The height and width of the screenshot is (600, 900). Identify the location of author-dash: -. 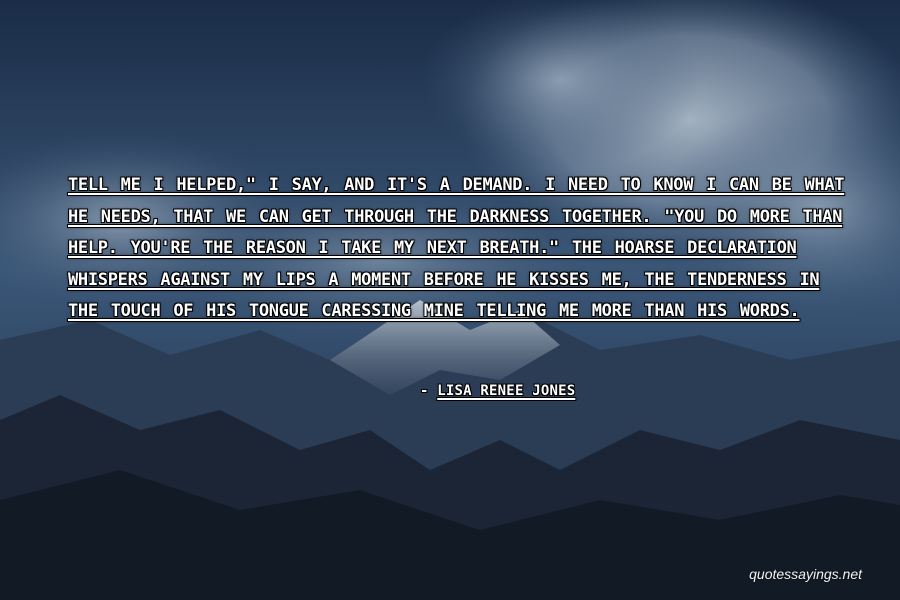
(424, 391).